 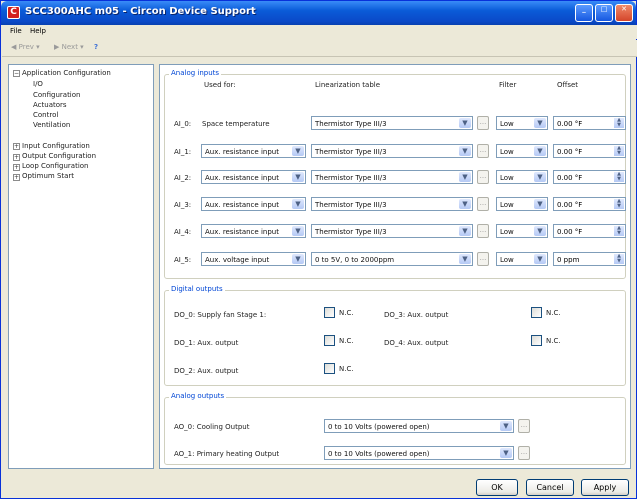 I want to click on next-label: Next, so click(x=69, y=47).